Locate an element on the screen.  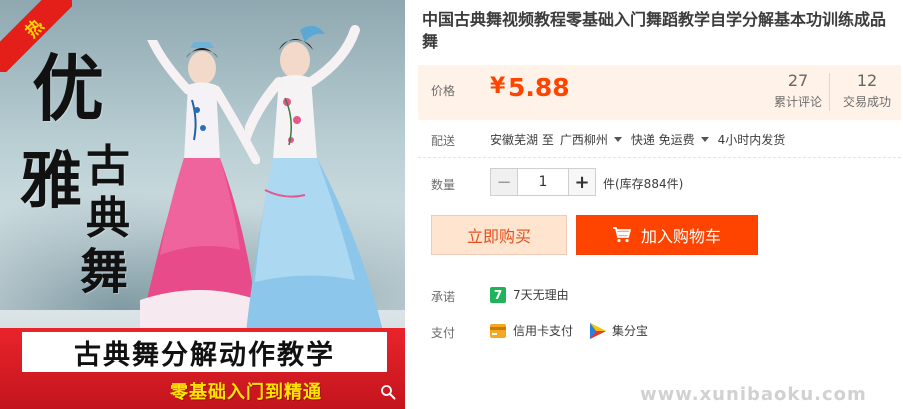
seven-days-return-icon: 7 is located at coordinates (498, 294).